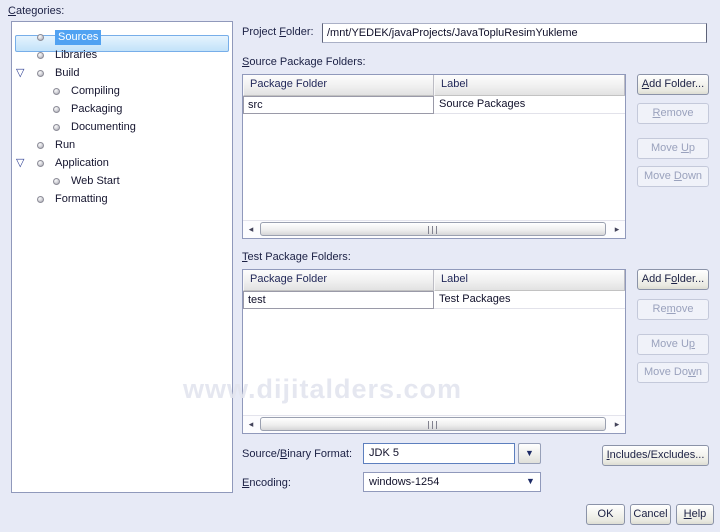 The height and width of the screenshot is (532, 720). What do you see at coordinates (673, 148) in the screenshot?
I see `source-move-up-button: Move Up` at bounding box center [673, 148].